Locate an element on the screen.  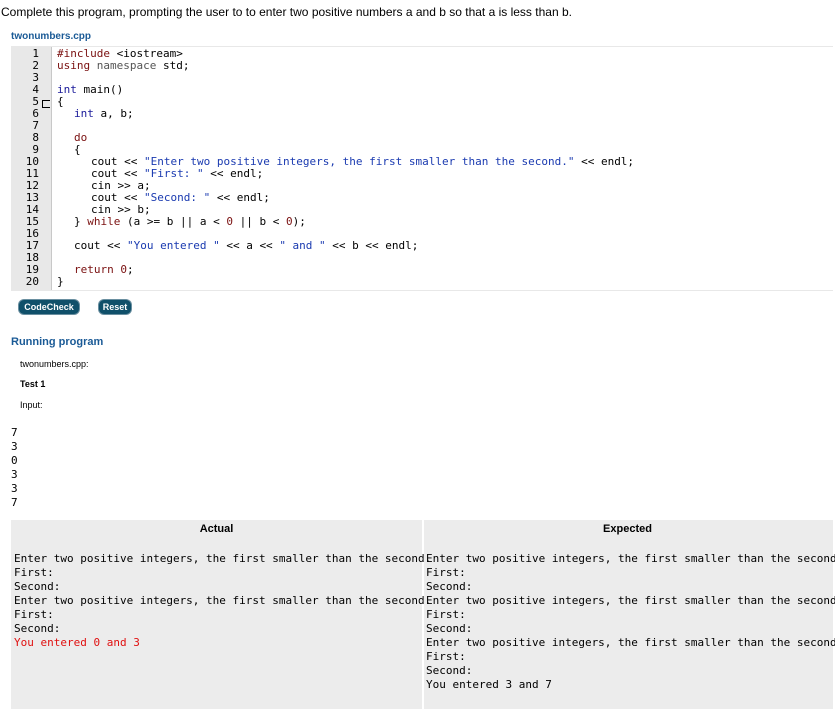
code-token: "Second: " is located at coordinates (177, 197).